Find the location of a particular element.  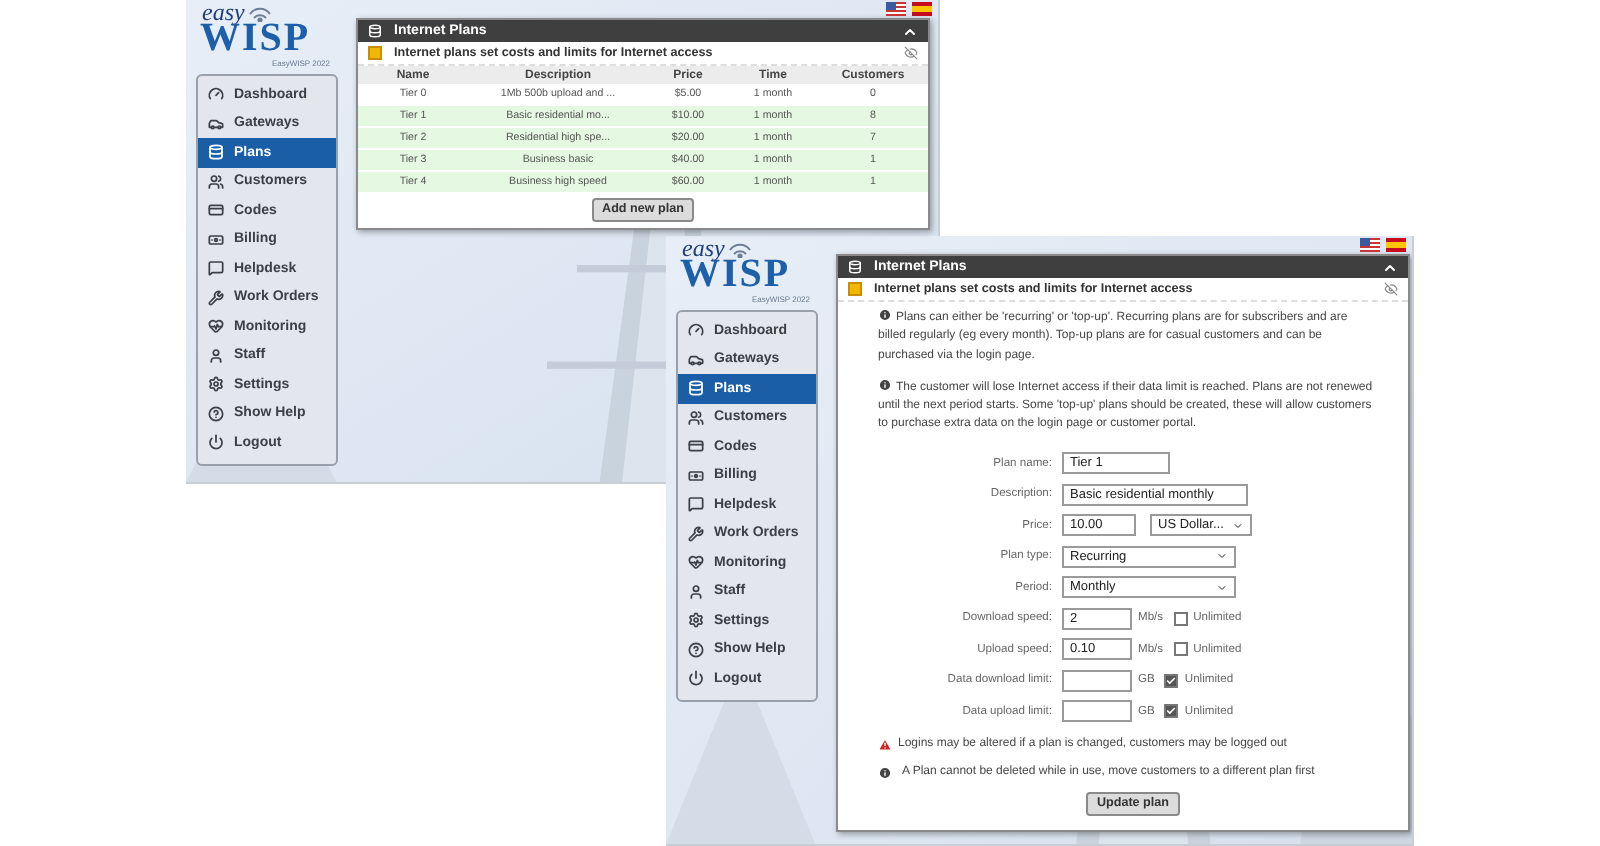

warning-icon is located at coordinates (885, 745).